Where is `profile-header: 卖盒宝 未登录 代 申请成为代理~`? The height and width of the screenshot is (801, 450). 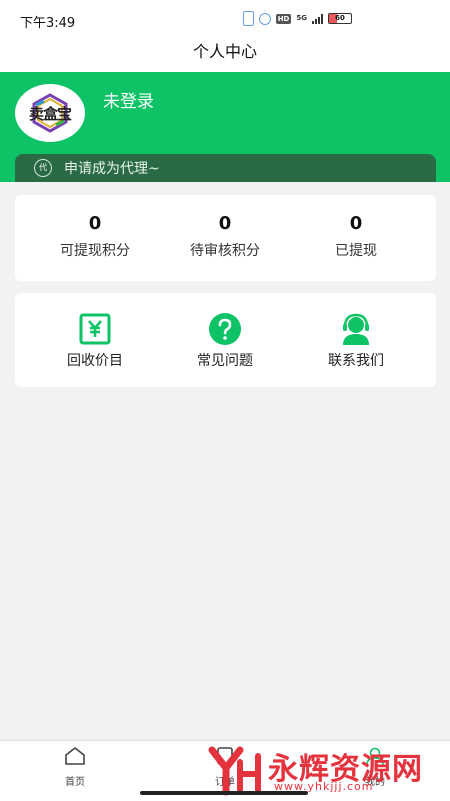 profile-header: 卖盒宝 未登录 代 申请成为代理~ is located at coordinates (225, 127).